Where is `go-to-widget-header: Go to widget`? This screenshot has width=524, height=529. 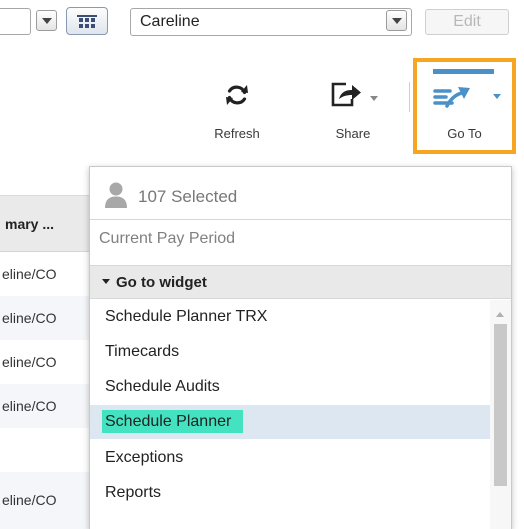
go-to-widget-header: Go to widget is located at coordinates (300, 282).